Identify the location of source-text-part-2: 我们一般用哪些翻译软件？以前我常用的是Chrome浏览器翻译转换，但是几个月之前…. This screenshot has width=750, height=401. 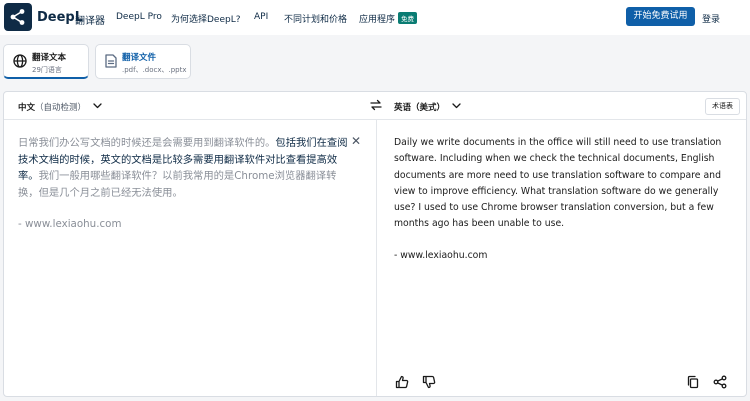
(177, 184).